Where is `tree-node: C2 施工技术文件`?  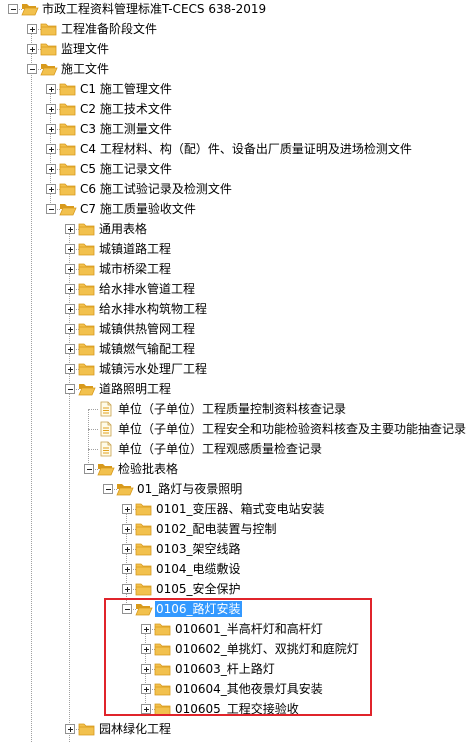
tree-node: C2 施工技术文件 is located at coordinates (234, 109).